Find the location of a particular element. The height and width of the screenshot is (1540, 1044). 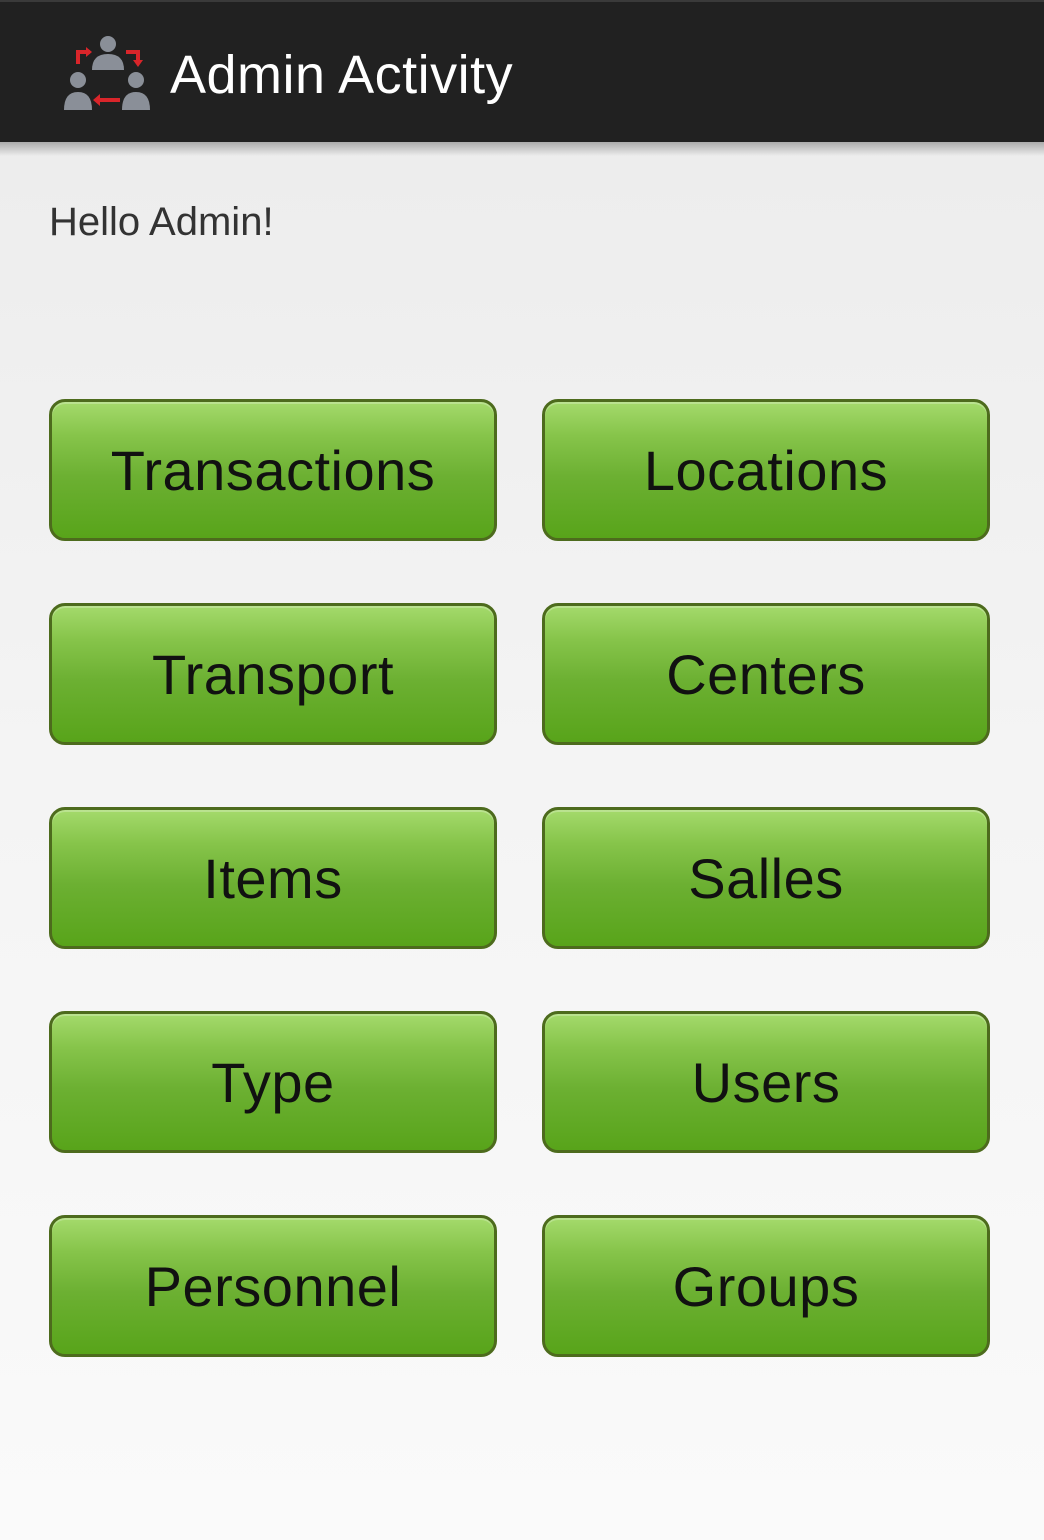

transport-button: Transport is located at coordinates (273, 674).